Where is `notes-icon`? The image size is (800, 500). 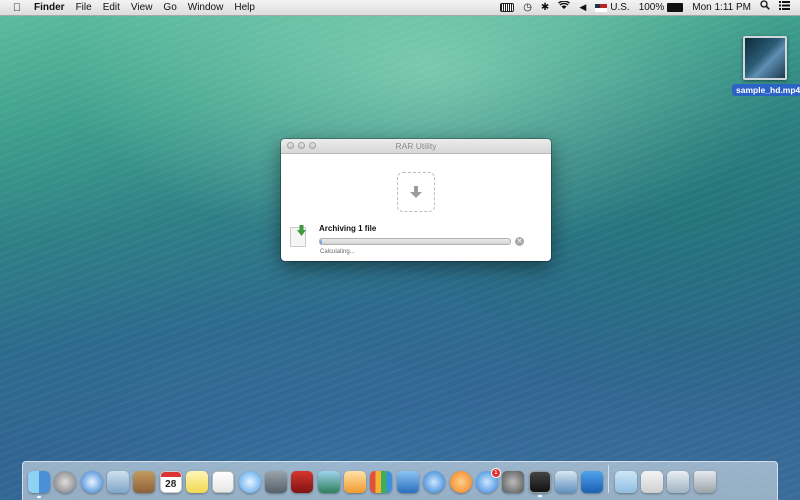 notes-icon is located at coordinates (197, 482).